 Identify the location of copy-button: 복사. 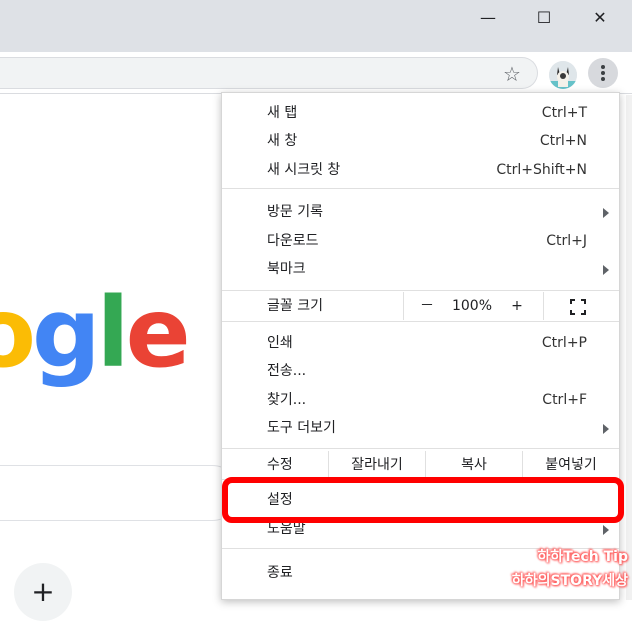
(474, 465).